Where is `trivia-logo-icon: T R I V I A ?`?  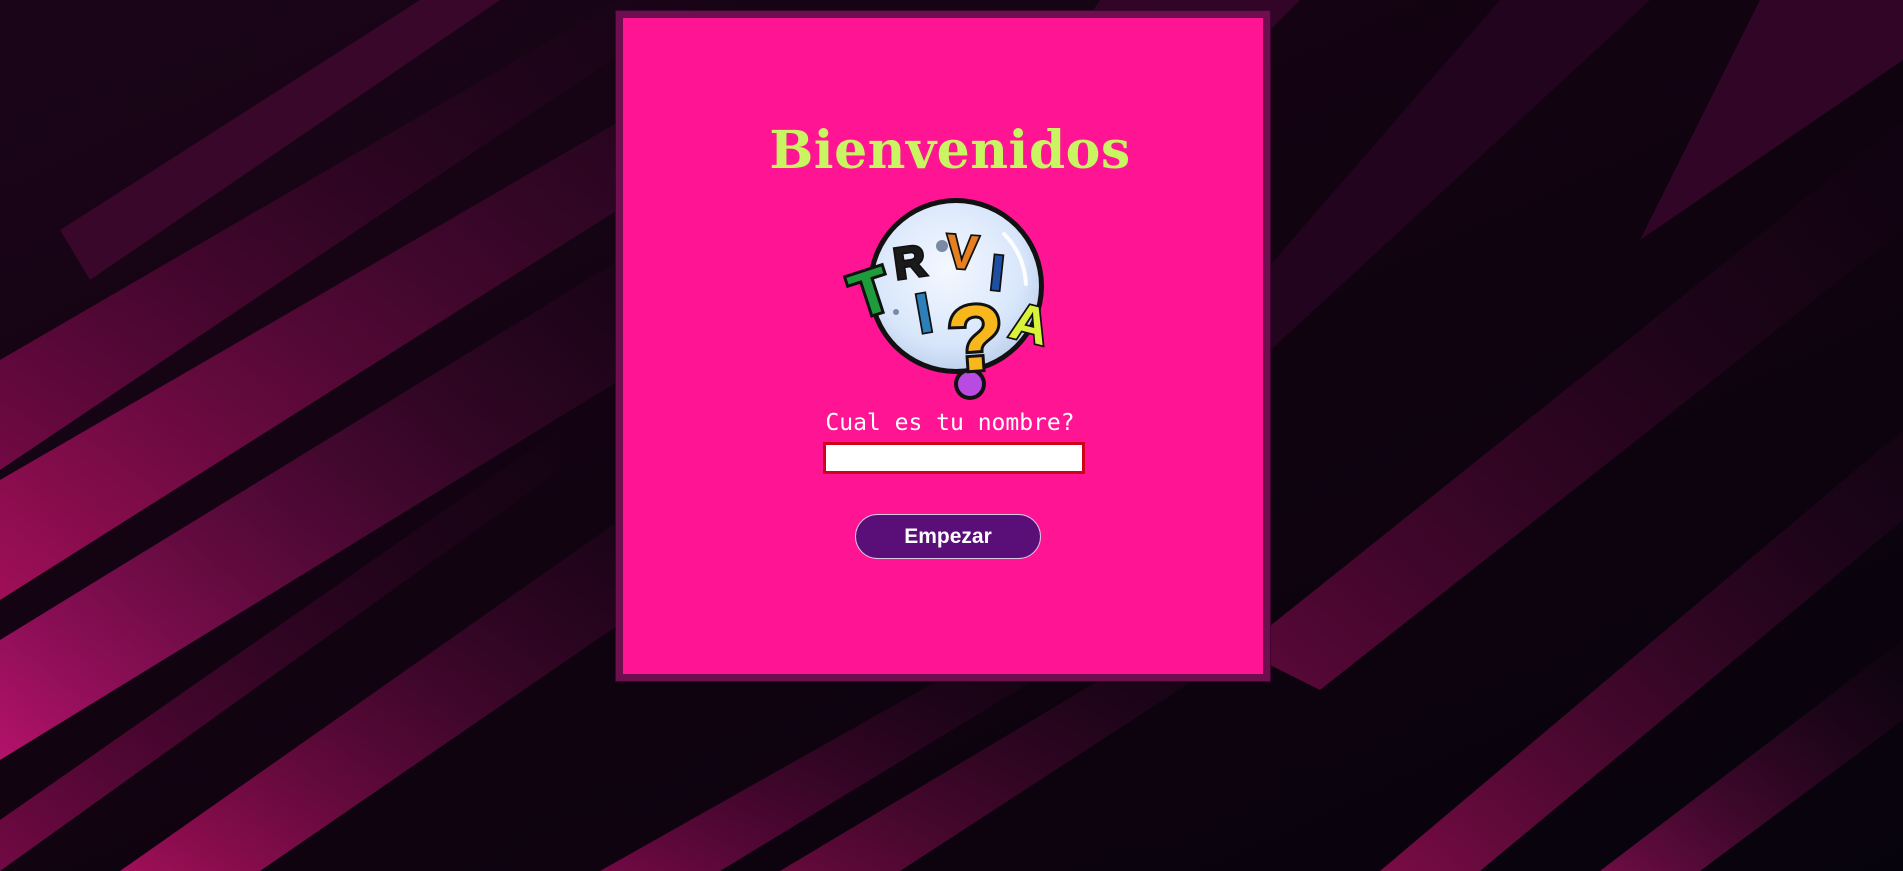
trivia-logo-icon: T R I V I A ? is located at coordinates (950, 299).